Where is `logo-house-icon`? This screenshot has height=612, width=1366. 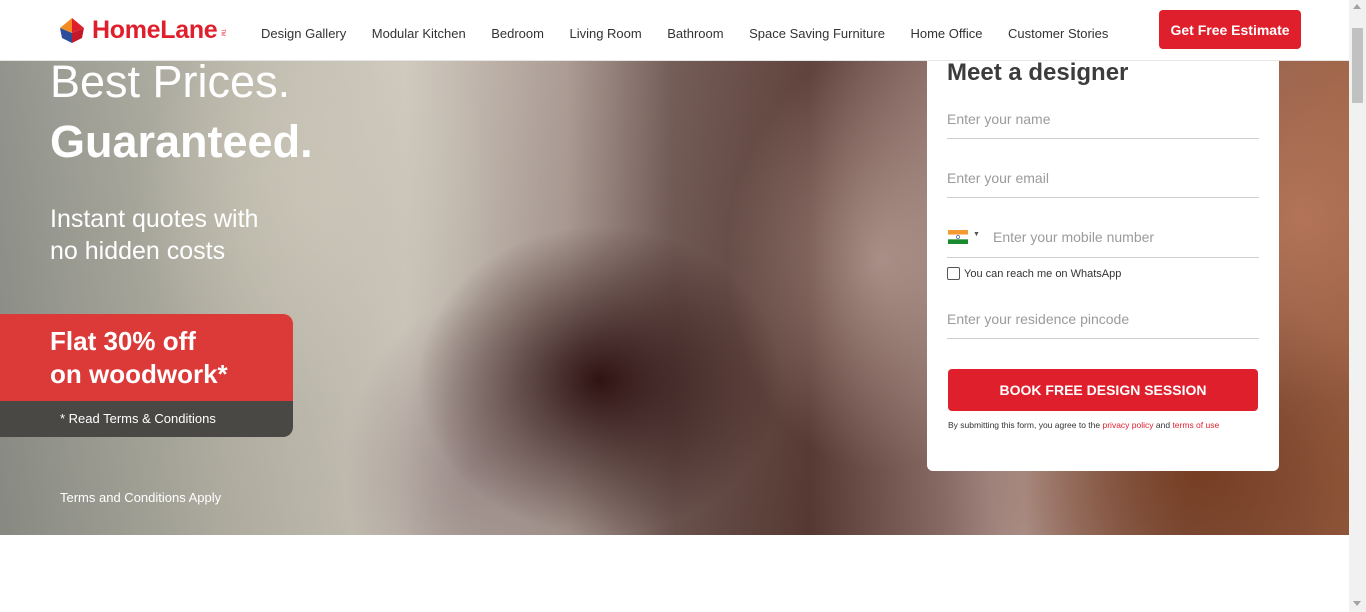 logo-house-icon is located at coordinates (72, 30).